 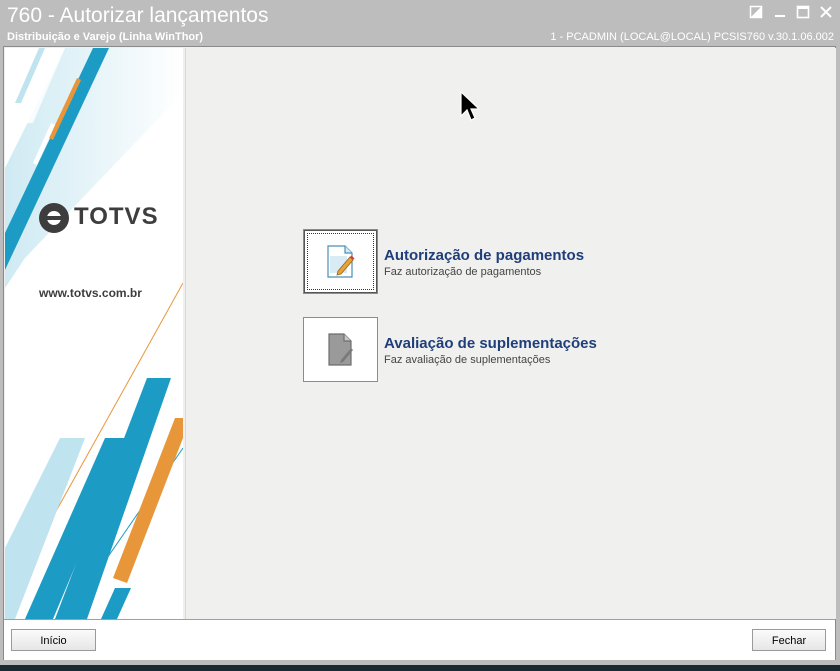 I want to click on close-icon, so click(x=826, y=13).